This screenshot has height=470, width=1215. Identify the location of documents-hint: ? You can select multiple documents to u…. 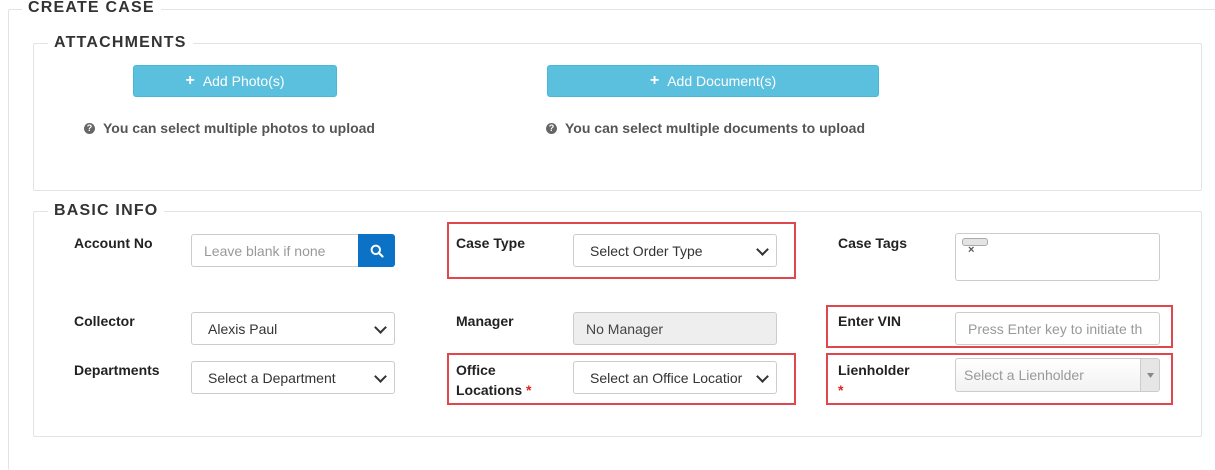
(705, 128).